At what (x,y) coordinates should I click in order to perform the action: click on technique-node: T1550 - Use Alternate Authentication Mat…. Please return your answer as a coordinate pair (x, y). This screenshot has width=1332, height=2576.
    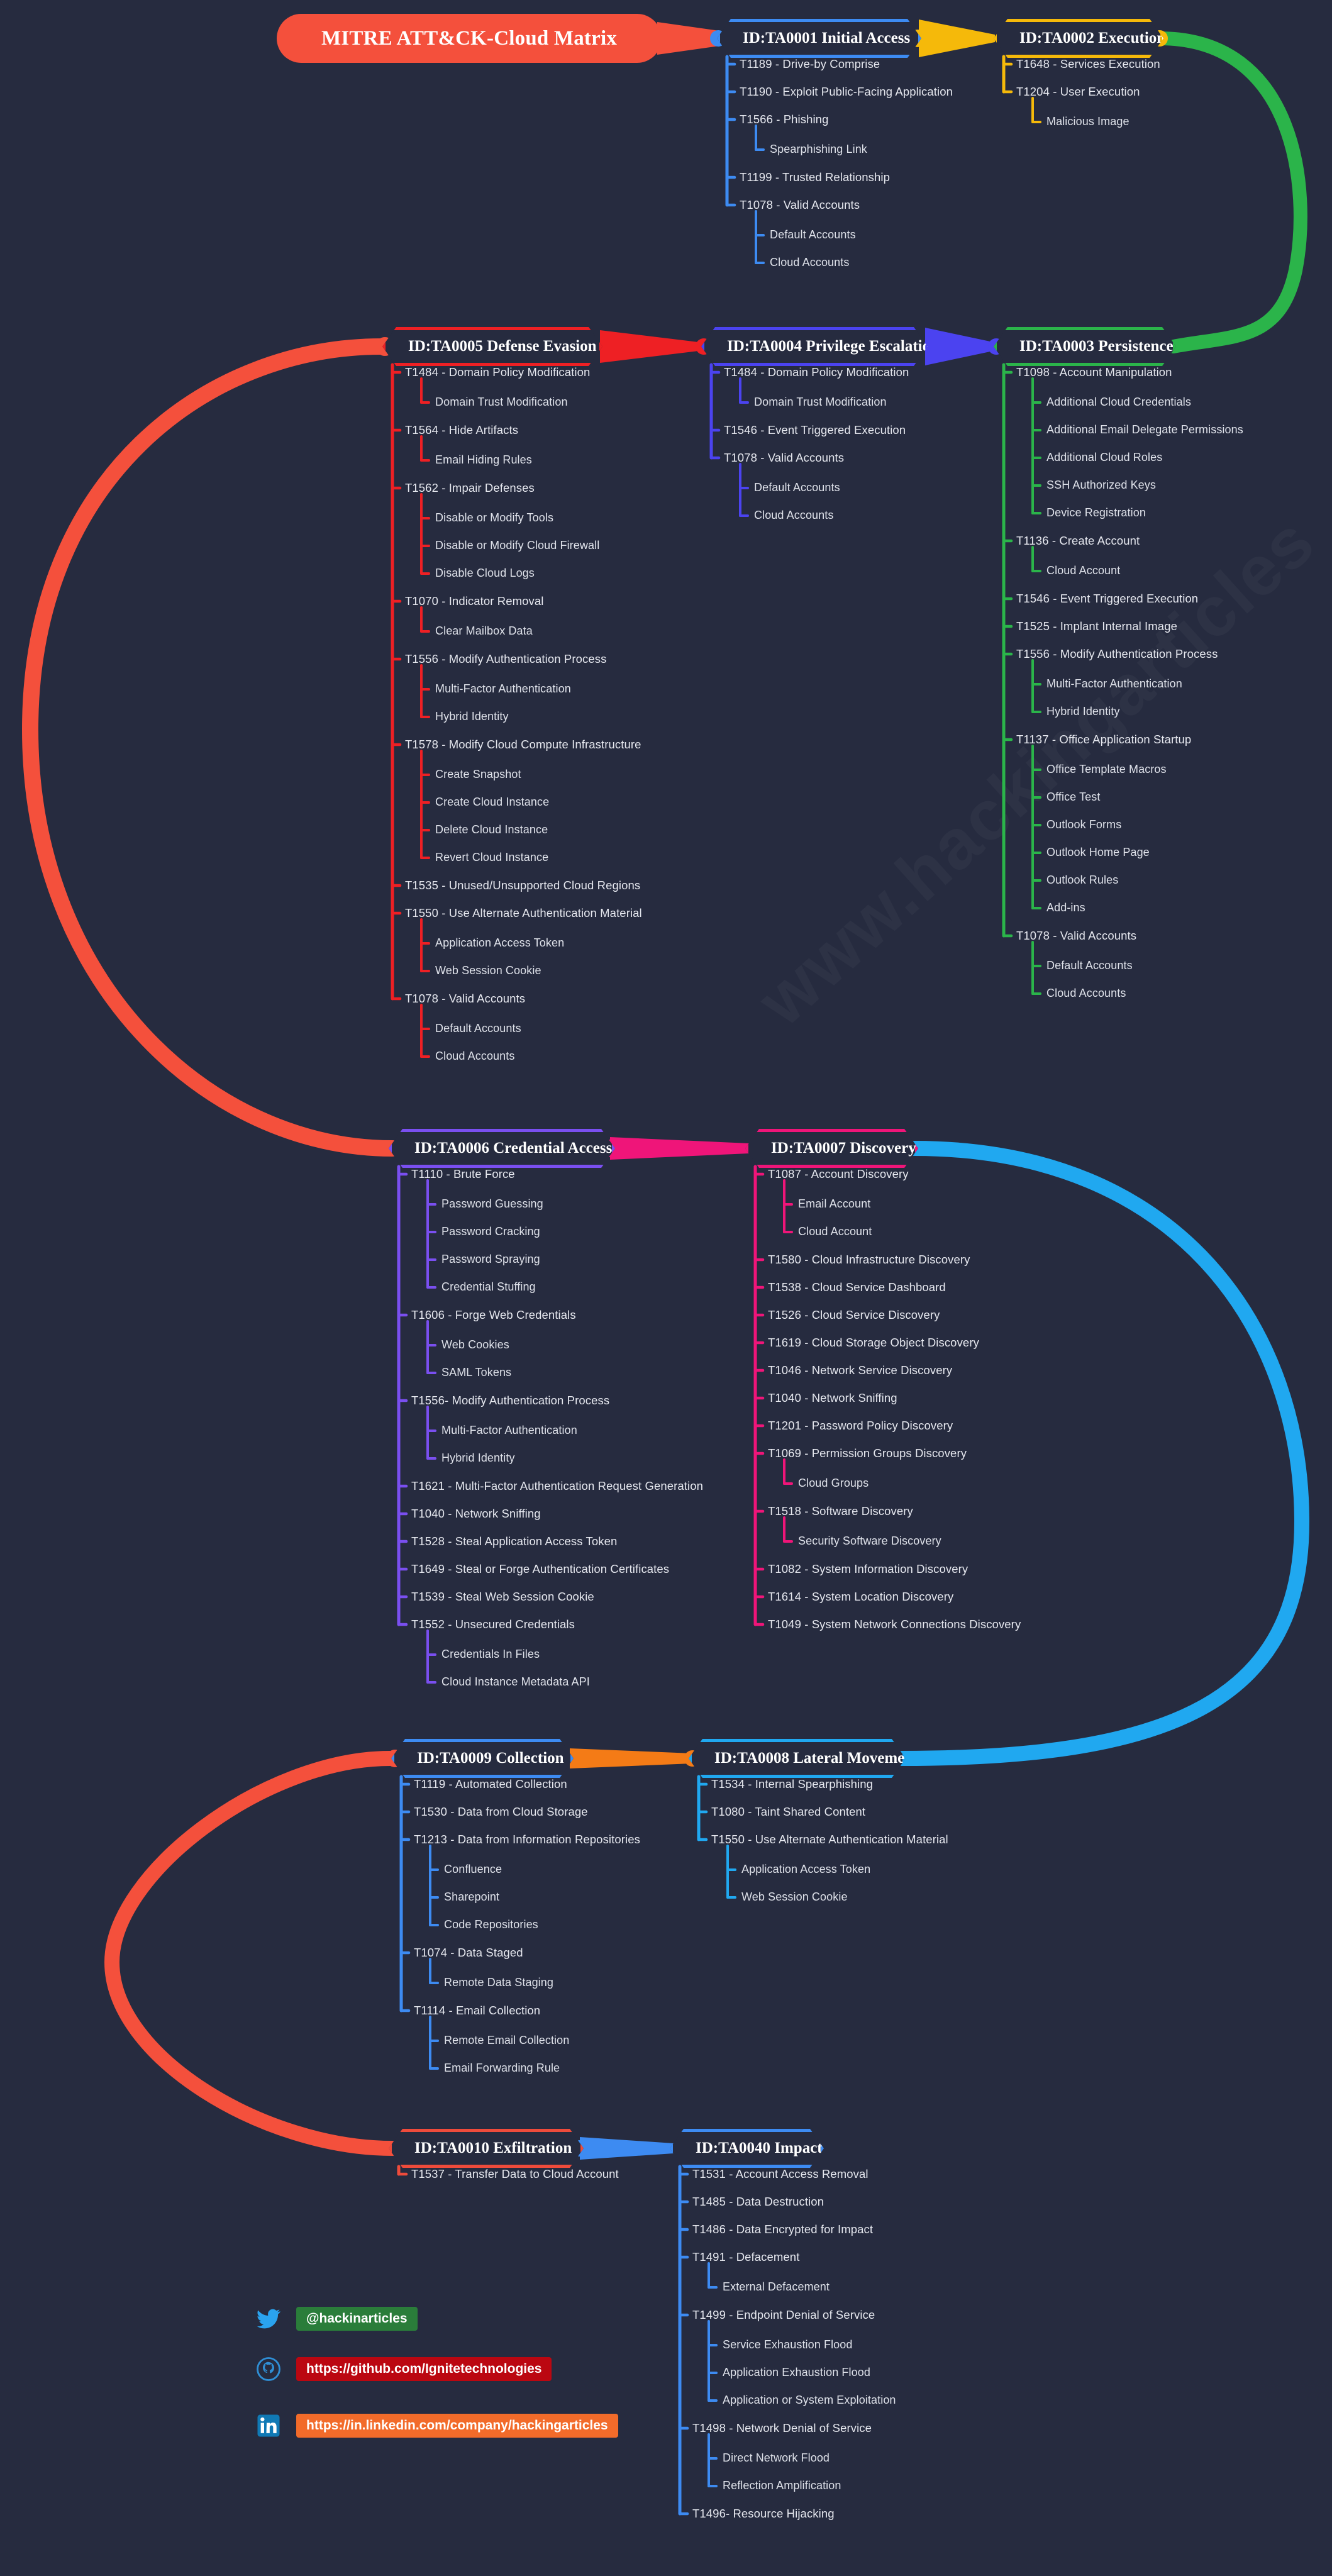
    Looking at the image, I should click on (829, 1839).